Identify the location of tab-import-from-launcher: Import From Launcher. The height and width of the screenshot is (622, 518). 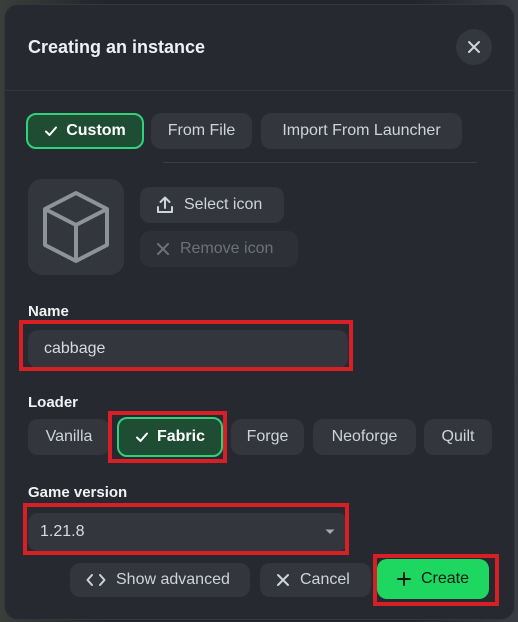
(361, 131).